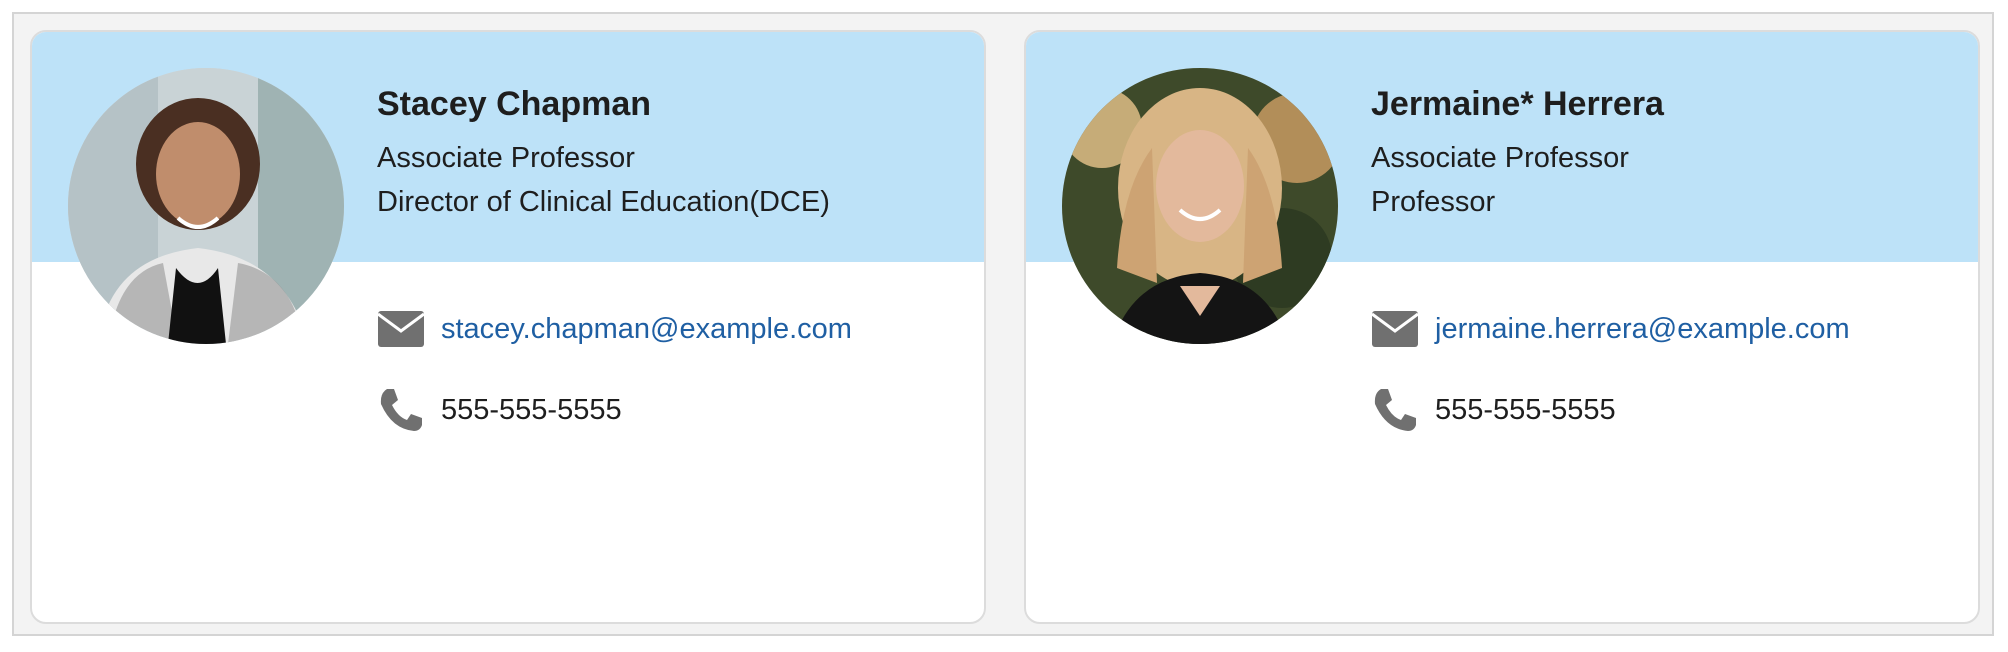 This screenshot has width=2008, height=652. Describe the element at coordinates (1642, 329) in the screenshot. I see `email-link: jermaine.herrera@example.com` at that location.